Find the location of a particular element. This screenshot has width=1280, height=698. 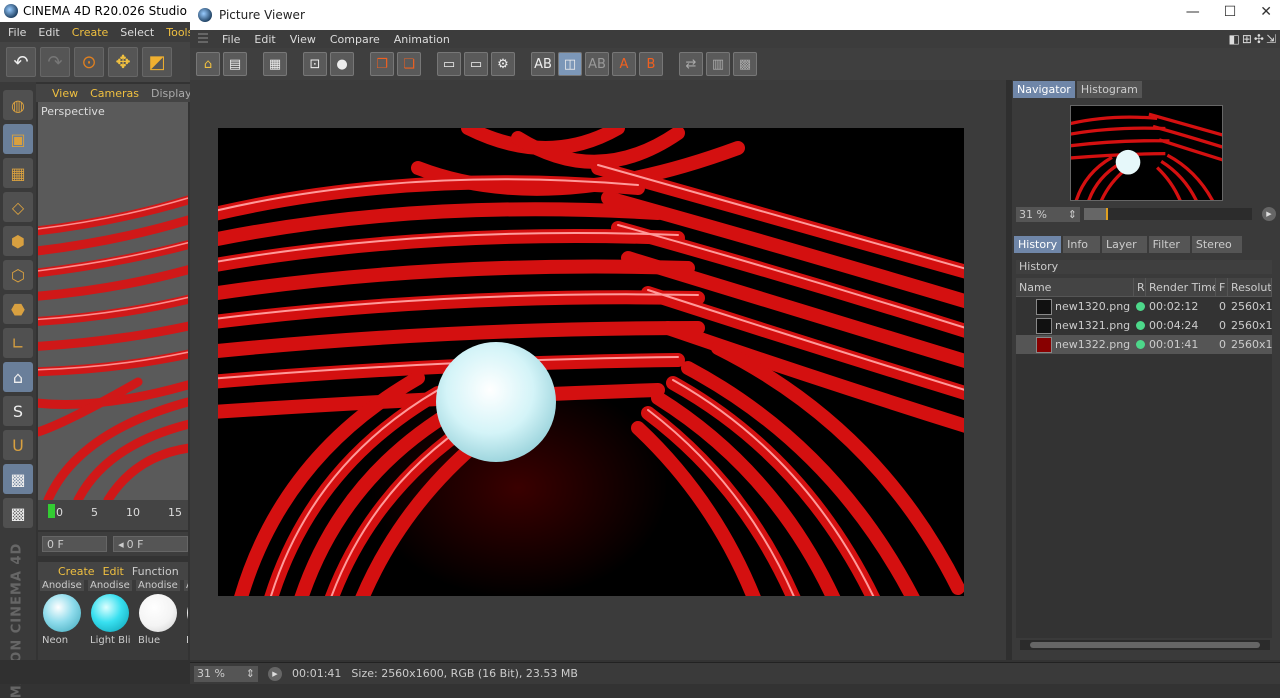

viewport-menu-cameras: Cameras is located at coordinates (114, 93).